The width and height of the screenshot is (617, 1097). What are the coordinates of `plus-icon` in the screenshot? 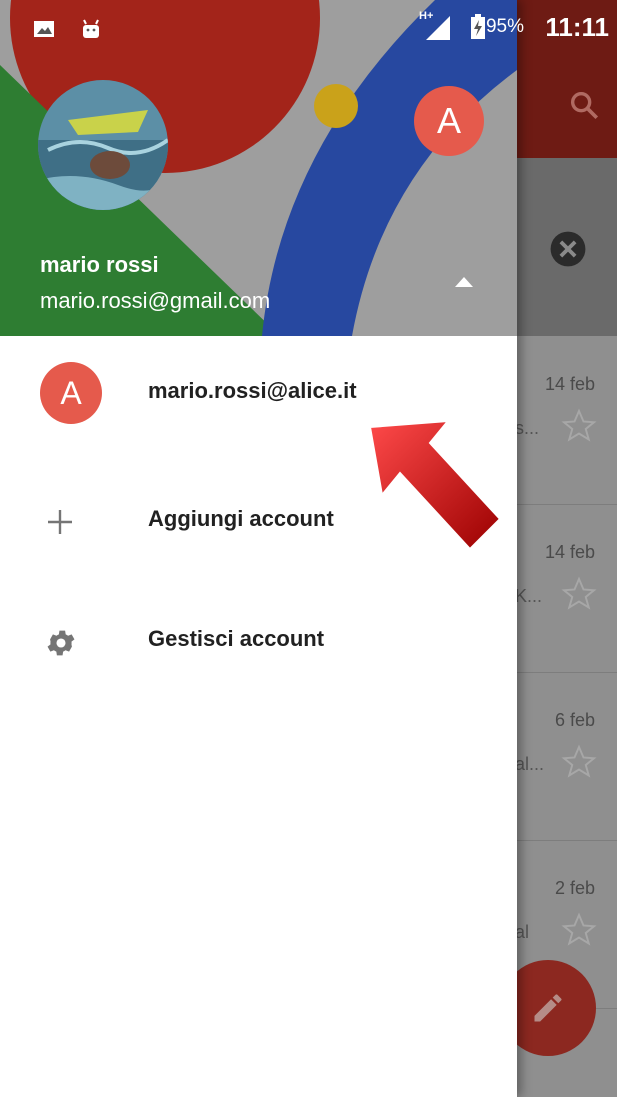 It's located at (60, 522).